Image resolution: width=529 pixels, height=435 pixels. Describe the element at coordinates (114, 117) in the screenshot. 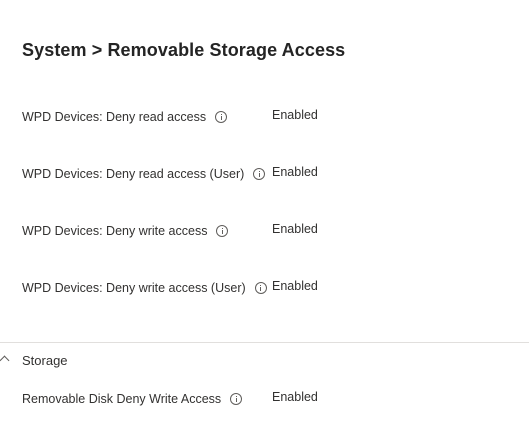

I see `setting-label: WPD Devices: Deny read access` at that location.